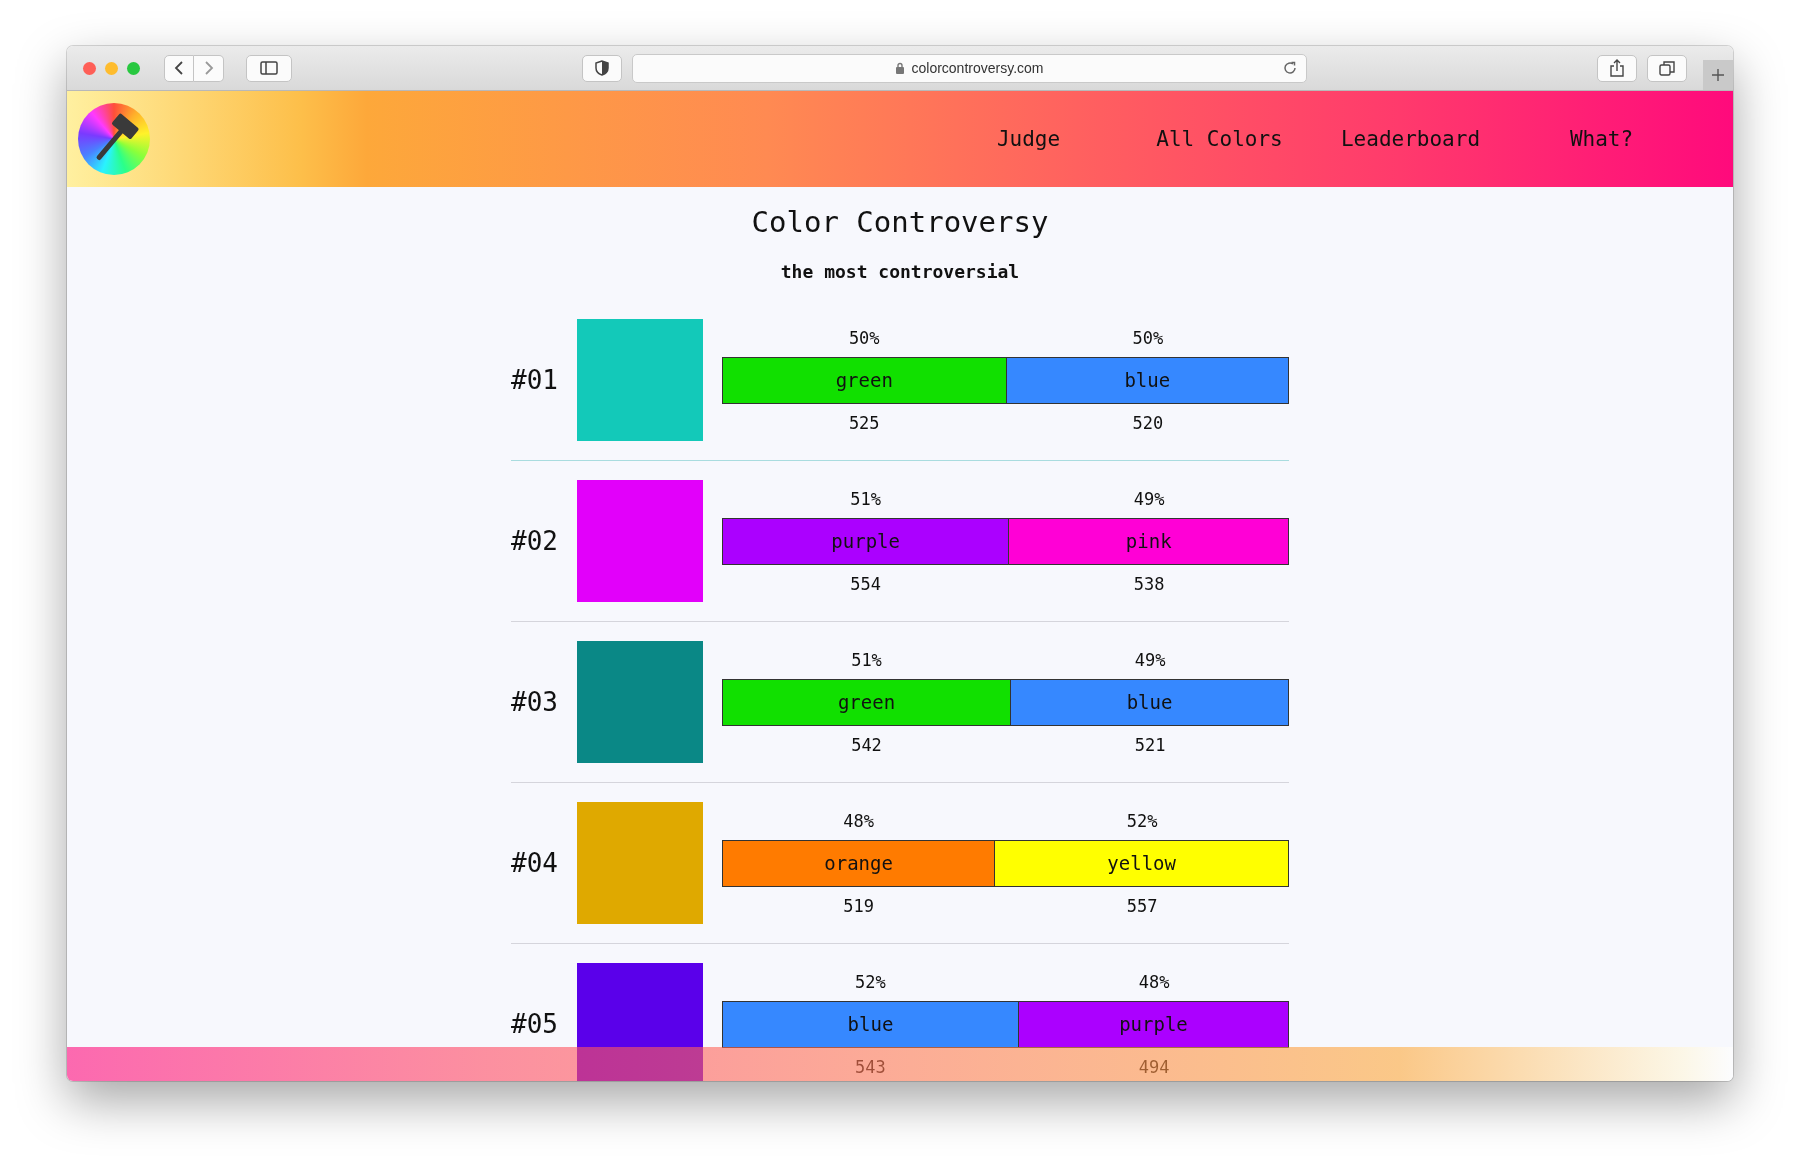 The image size is (1800, 1171). I want to click on vote-count: 543, so click(870, 1067).